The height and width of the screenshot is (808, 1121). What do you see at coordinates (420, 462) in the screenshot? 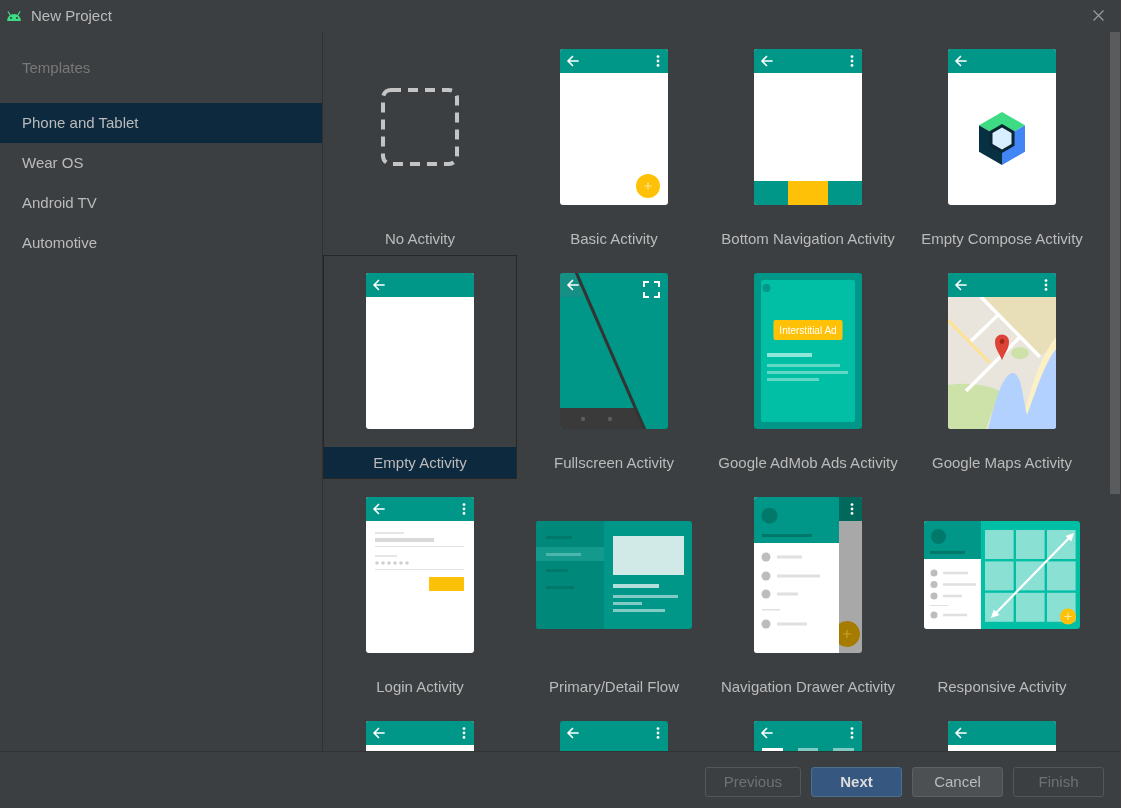
I see `template-label: Empty Activity` at bounding box center [420, 462].